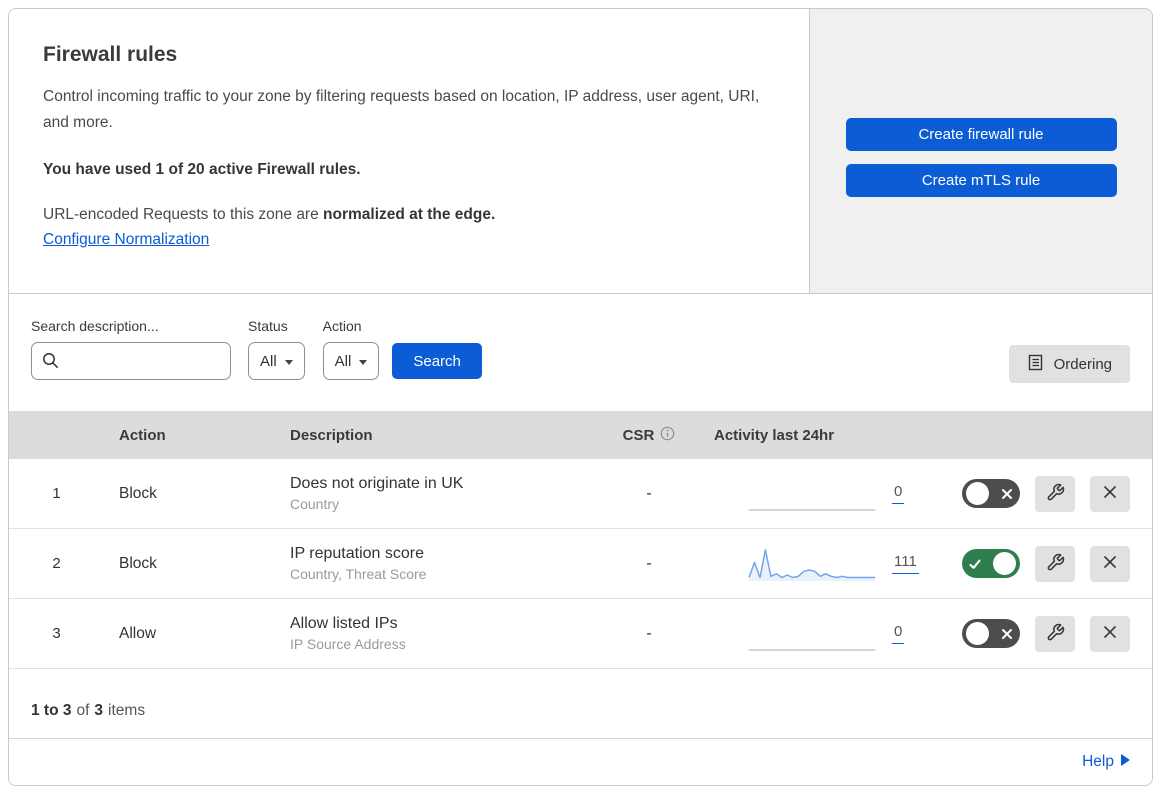  I want to click on configure-normalization-link: Configure Normalization, so click(126, 239).